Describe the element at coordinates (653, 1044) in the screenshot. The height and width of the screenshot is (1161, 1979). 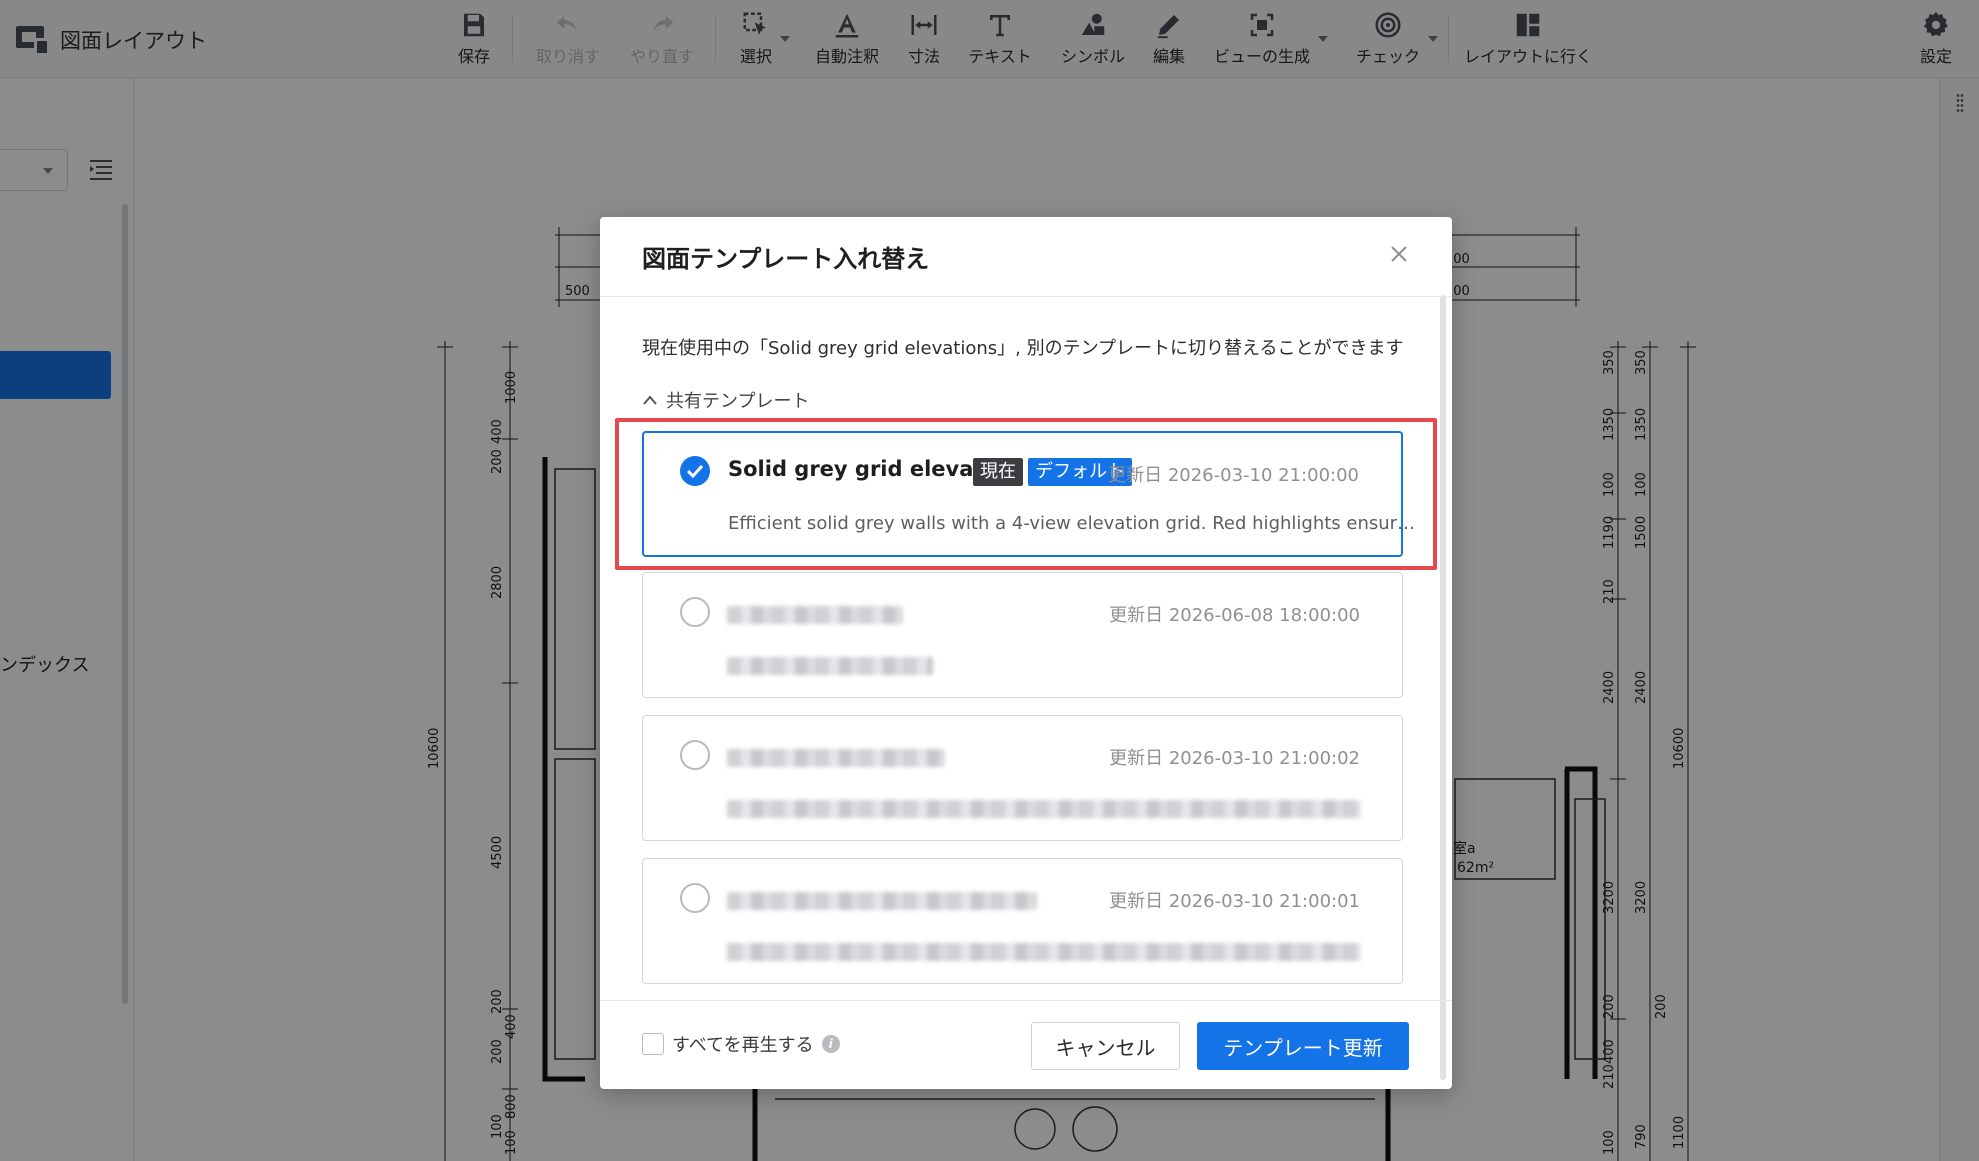
I see `regenerate-all-checkbox` at that location.